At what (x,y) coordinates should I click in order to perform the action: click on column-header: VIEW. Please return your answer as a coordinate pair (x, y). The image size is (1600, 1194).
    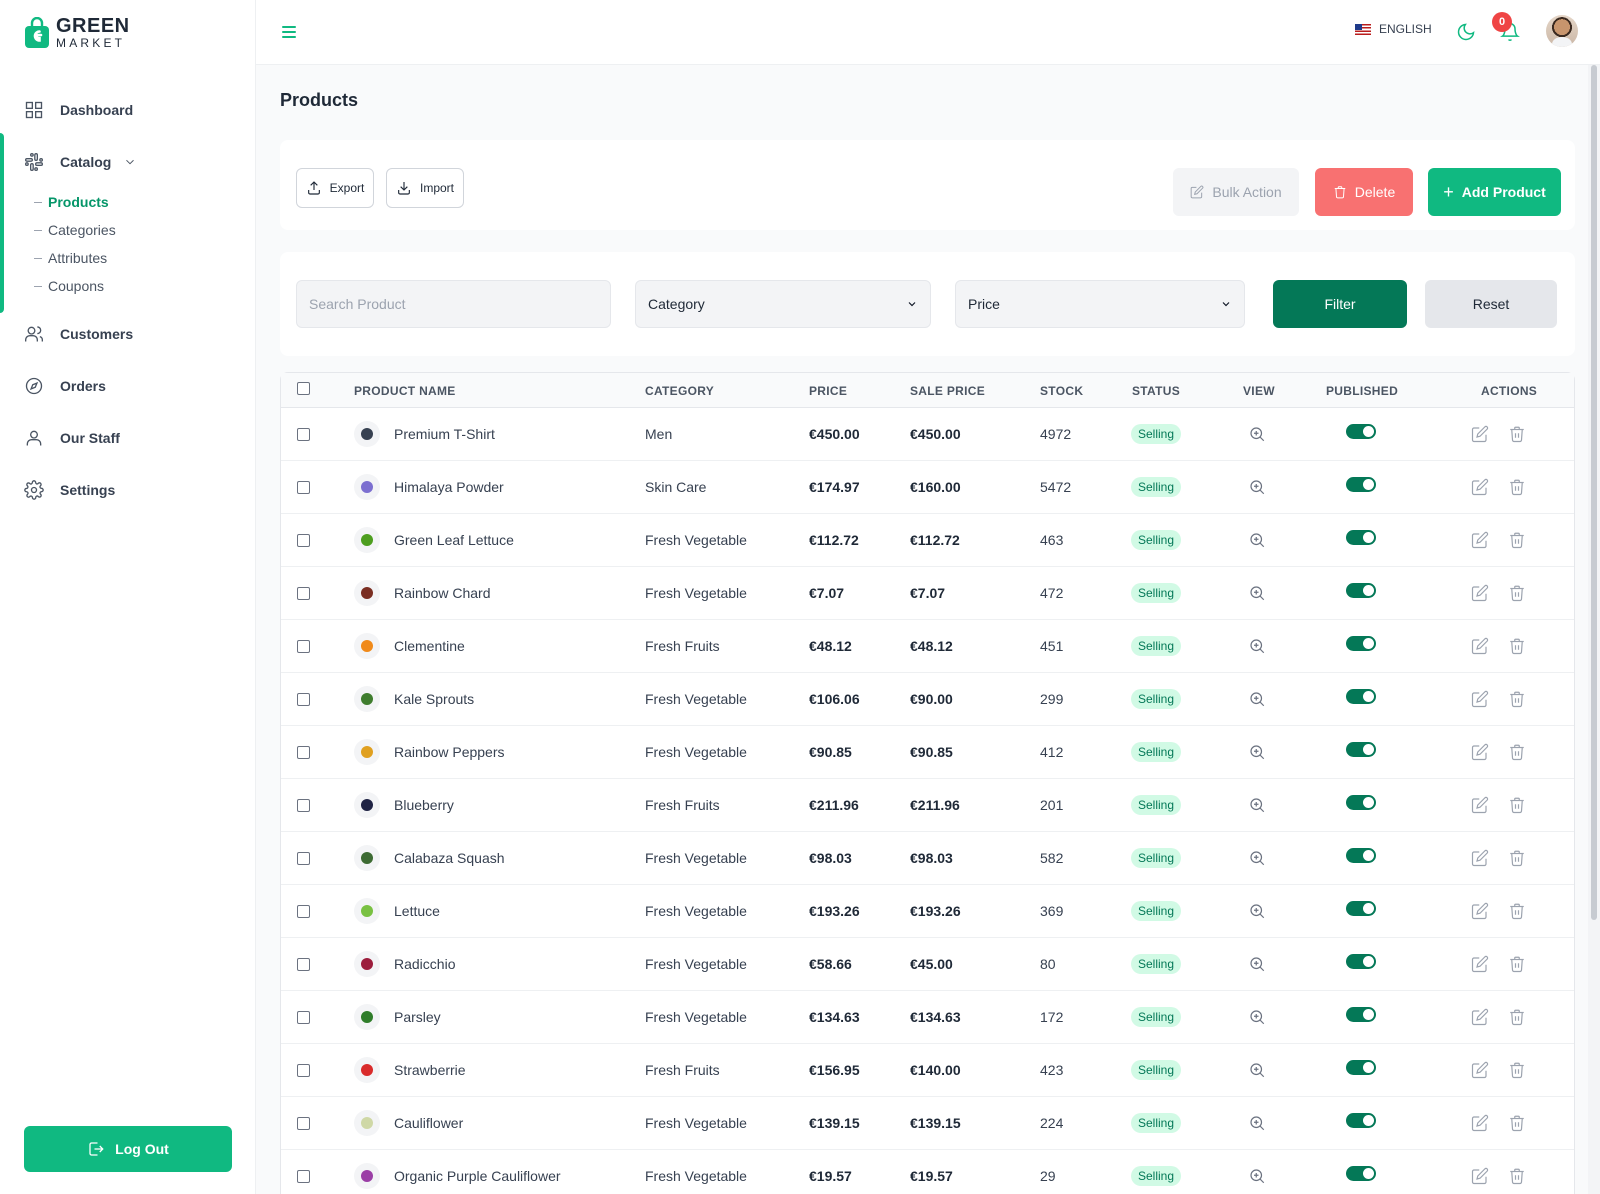
    Looking at the image, I should click on (1259, 391).